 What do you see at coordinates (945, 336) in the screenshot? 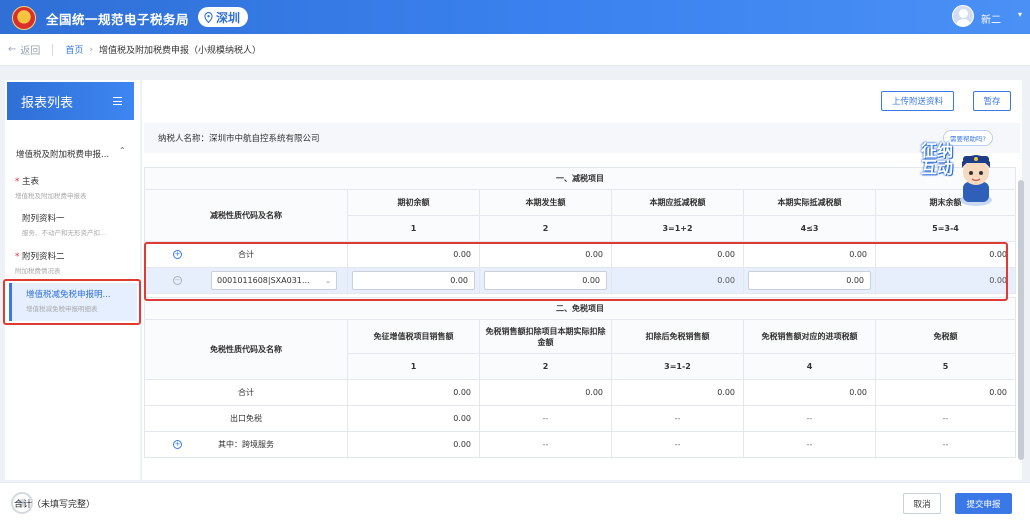
I see `column-header: 免税额` at bounding box center [945, 336].